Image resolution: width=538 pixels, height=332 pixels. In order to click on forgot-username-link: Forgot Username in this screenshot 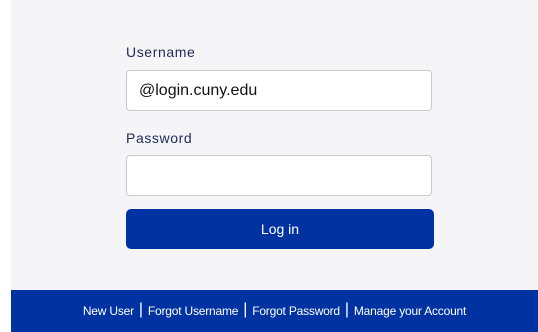, I will do `click(193, 311)`.